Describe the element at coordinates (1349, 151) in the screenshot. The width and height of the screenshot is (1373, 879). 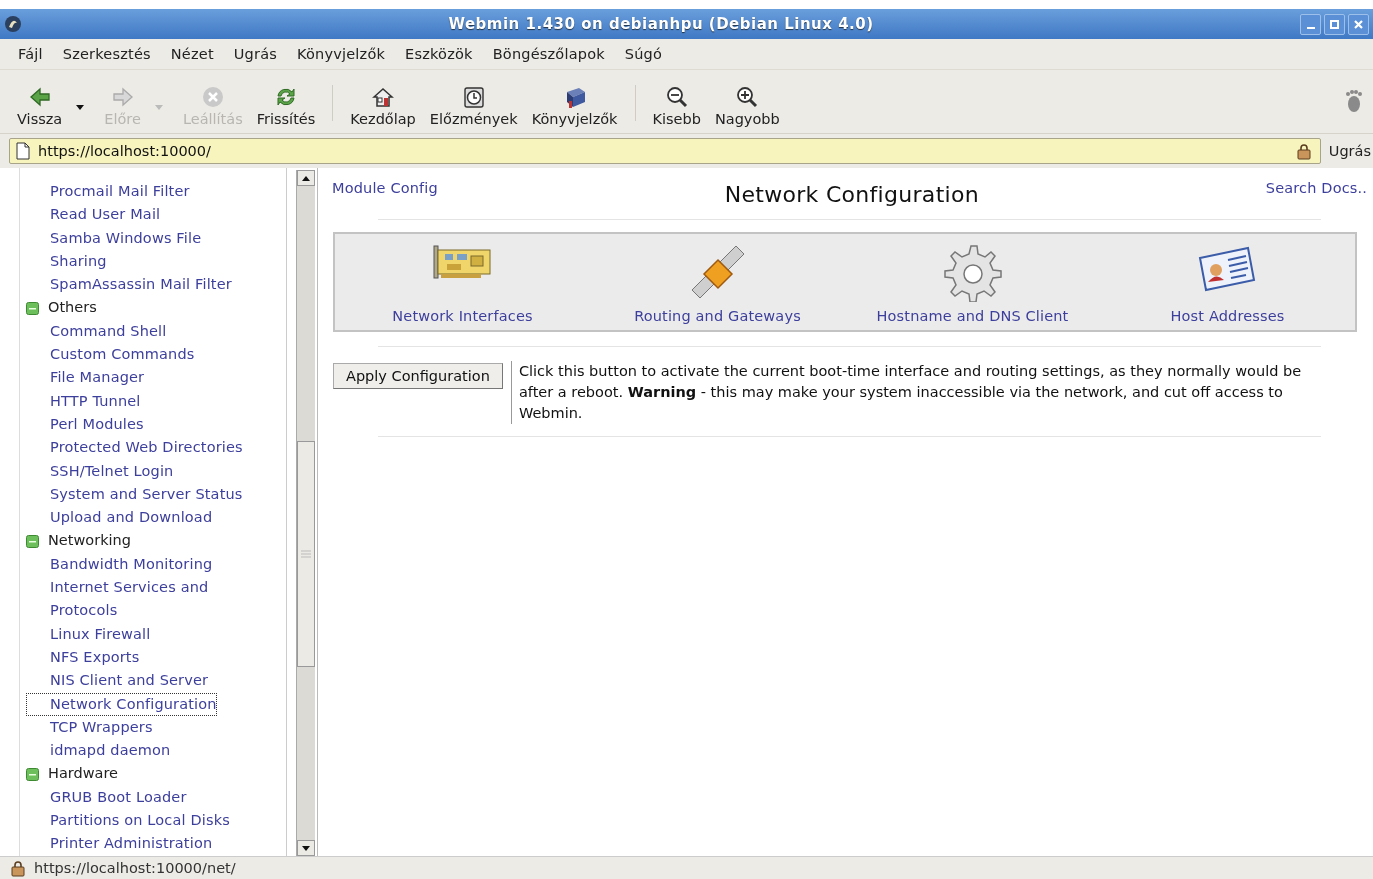
I see `go-button: Ugrás` at that location.